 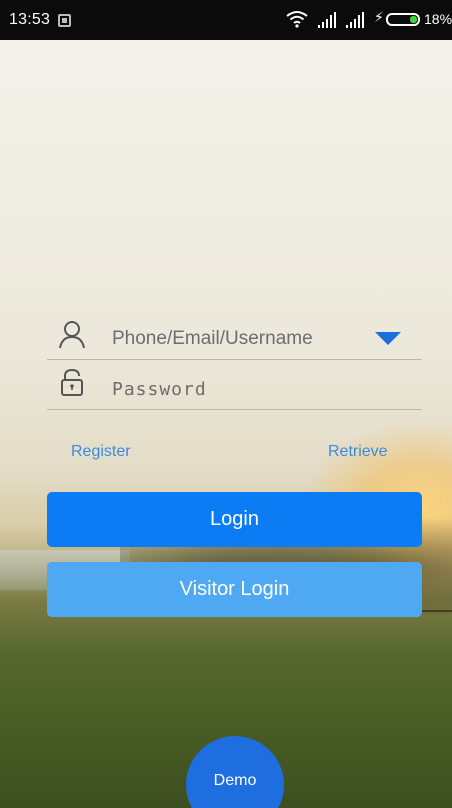 What do you see at coordinates (388, 339) in the screenshot?
I see `dropdown-arrow-icon` at bounding box center [388, 339].